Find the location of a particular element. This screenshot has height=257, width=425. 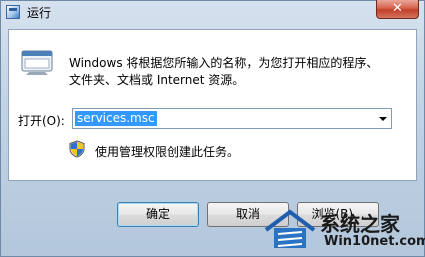

description-line-2: 文件夹、文档或 Internet 资源。 is located at coordinates (157, 80).